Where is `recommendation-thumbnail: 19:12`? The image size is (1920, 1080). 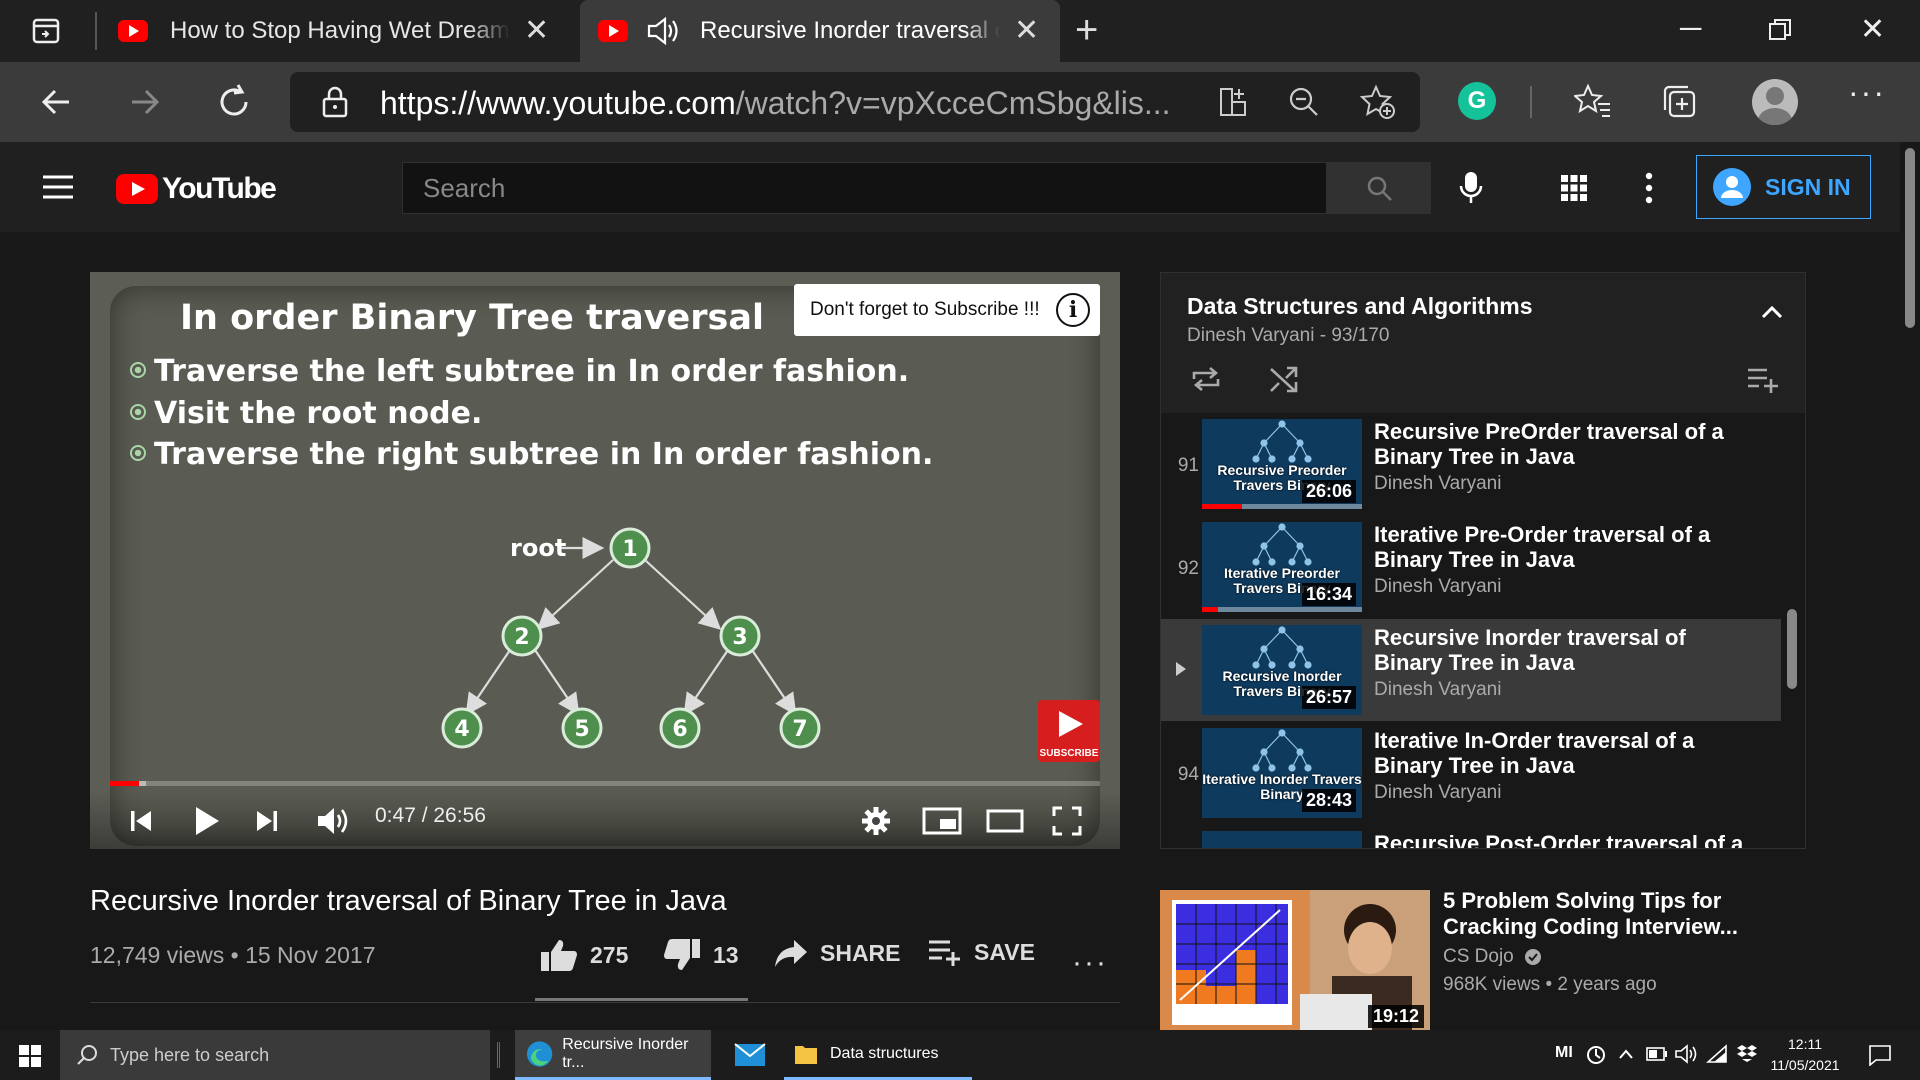 recommendation-thumbnail: 19:12 is located at coordinates (1295, 961).